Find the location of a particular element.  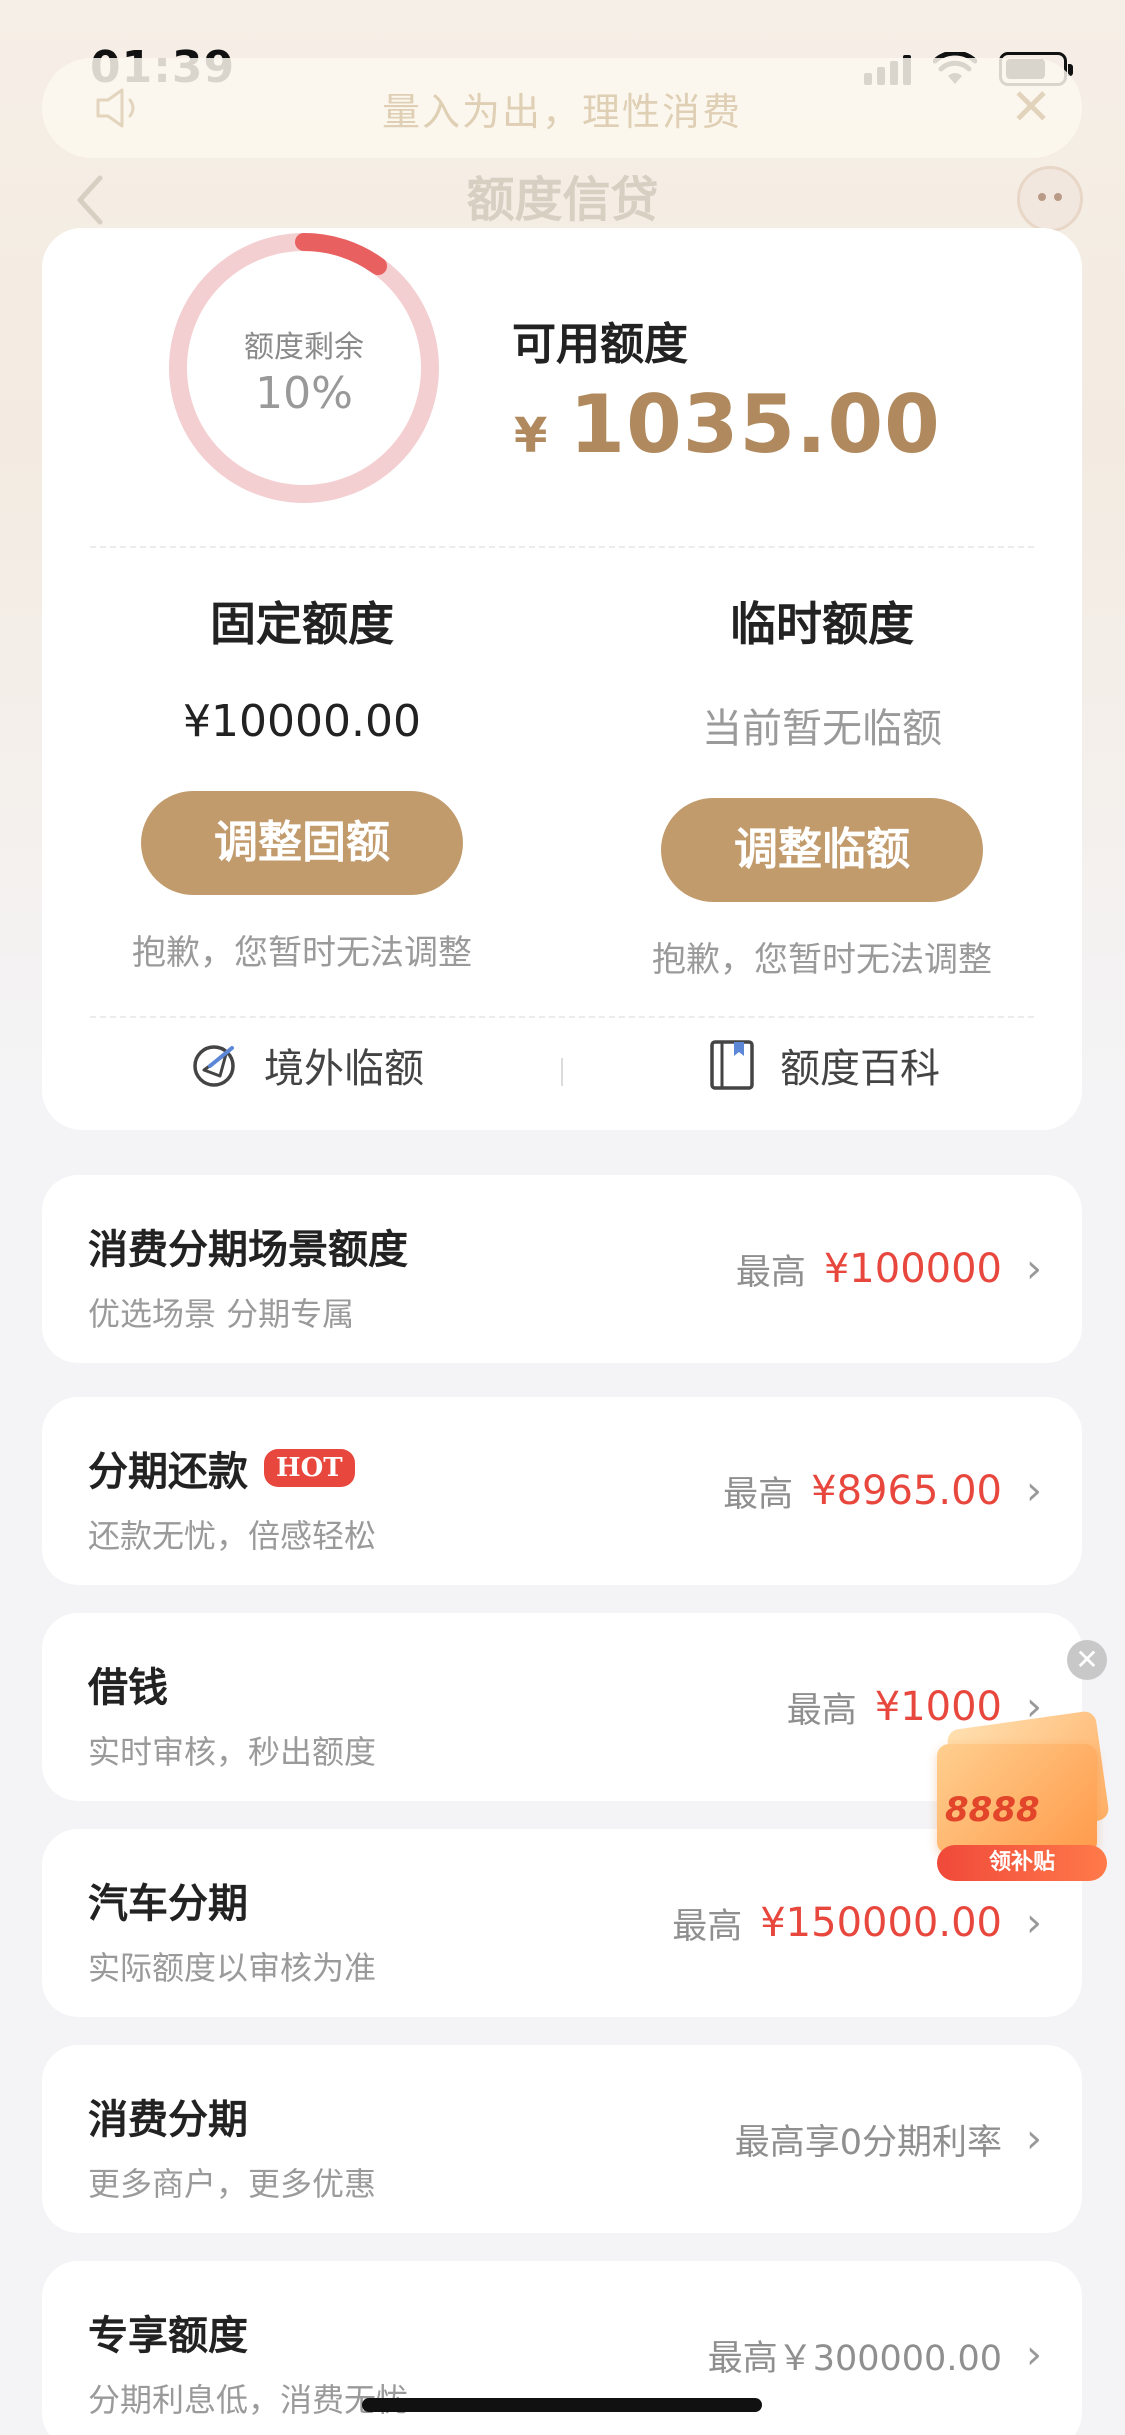

fixed-credit-value: ¥10000.00 is located at coordinates (302, 721).